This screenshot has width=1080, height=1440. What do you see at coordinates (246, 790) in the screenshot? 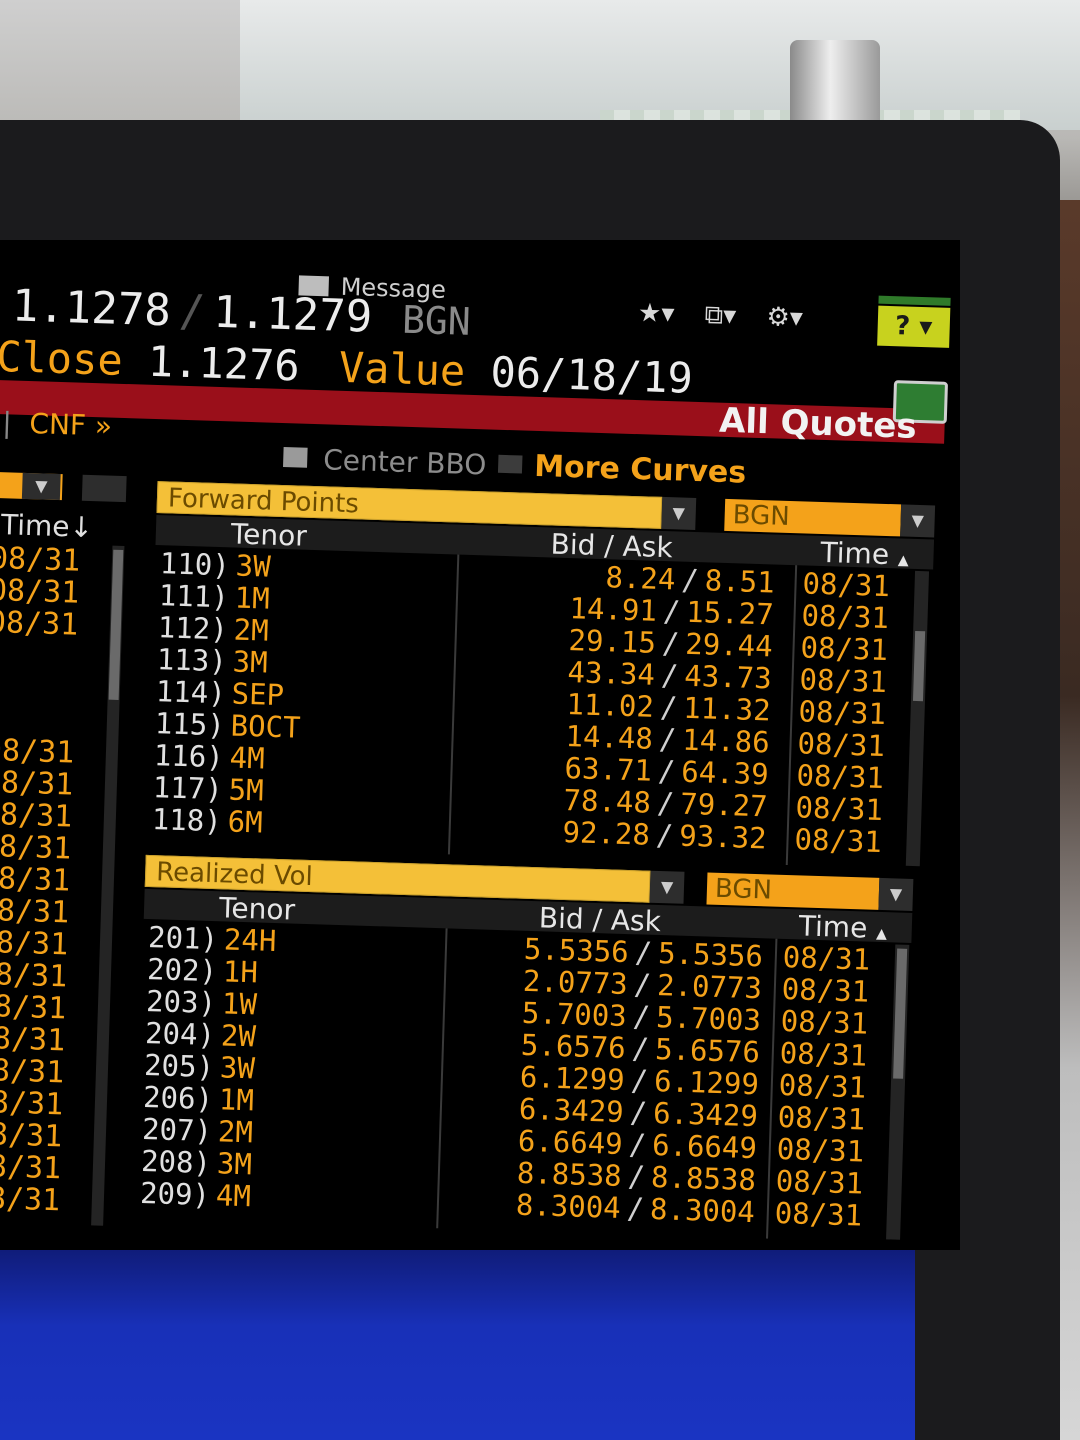
I see `tenor-label: 5M` at bounding box center [246, 790].